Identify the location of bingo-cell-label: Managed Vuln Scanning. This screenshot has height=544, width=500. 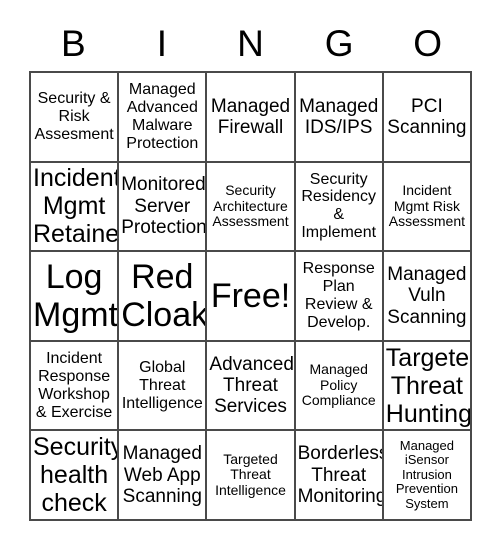
(427, 296).